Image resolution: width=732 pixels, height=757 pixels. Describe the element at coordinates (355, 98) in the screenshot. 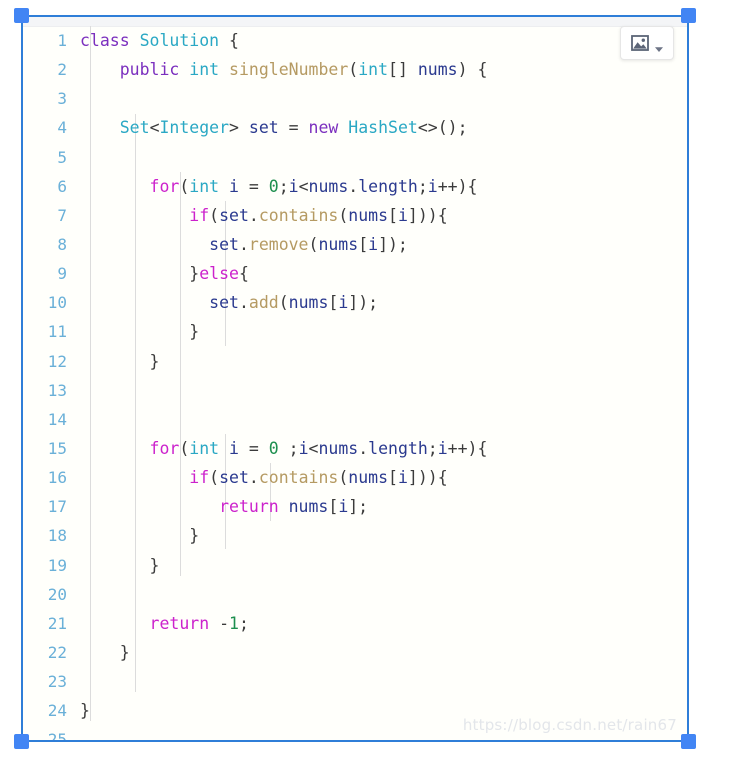

I see `code-line: 3` at that location.